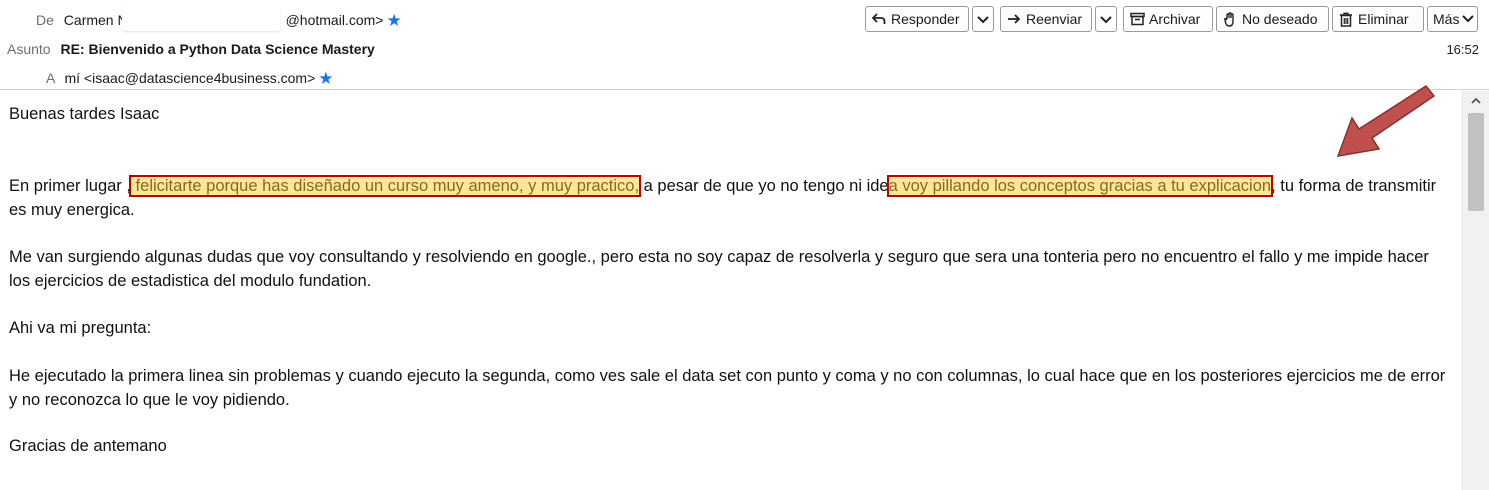  Describe the element at coordinates (1346, 19) in the screenshot. I see `trash-icon` at that location.